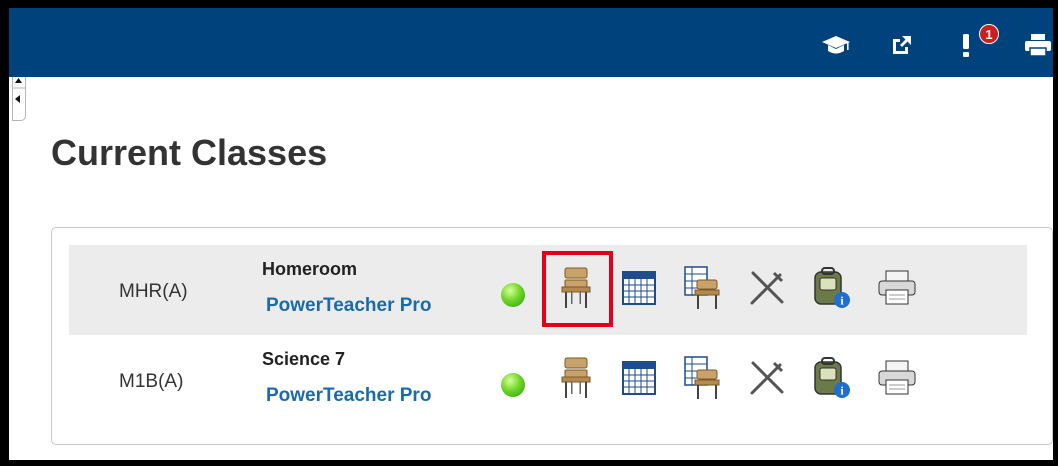  I want to click on notification-count-badge: 1, so click(989, 34).